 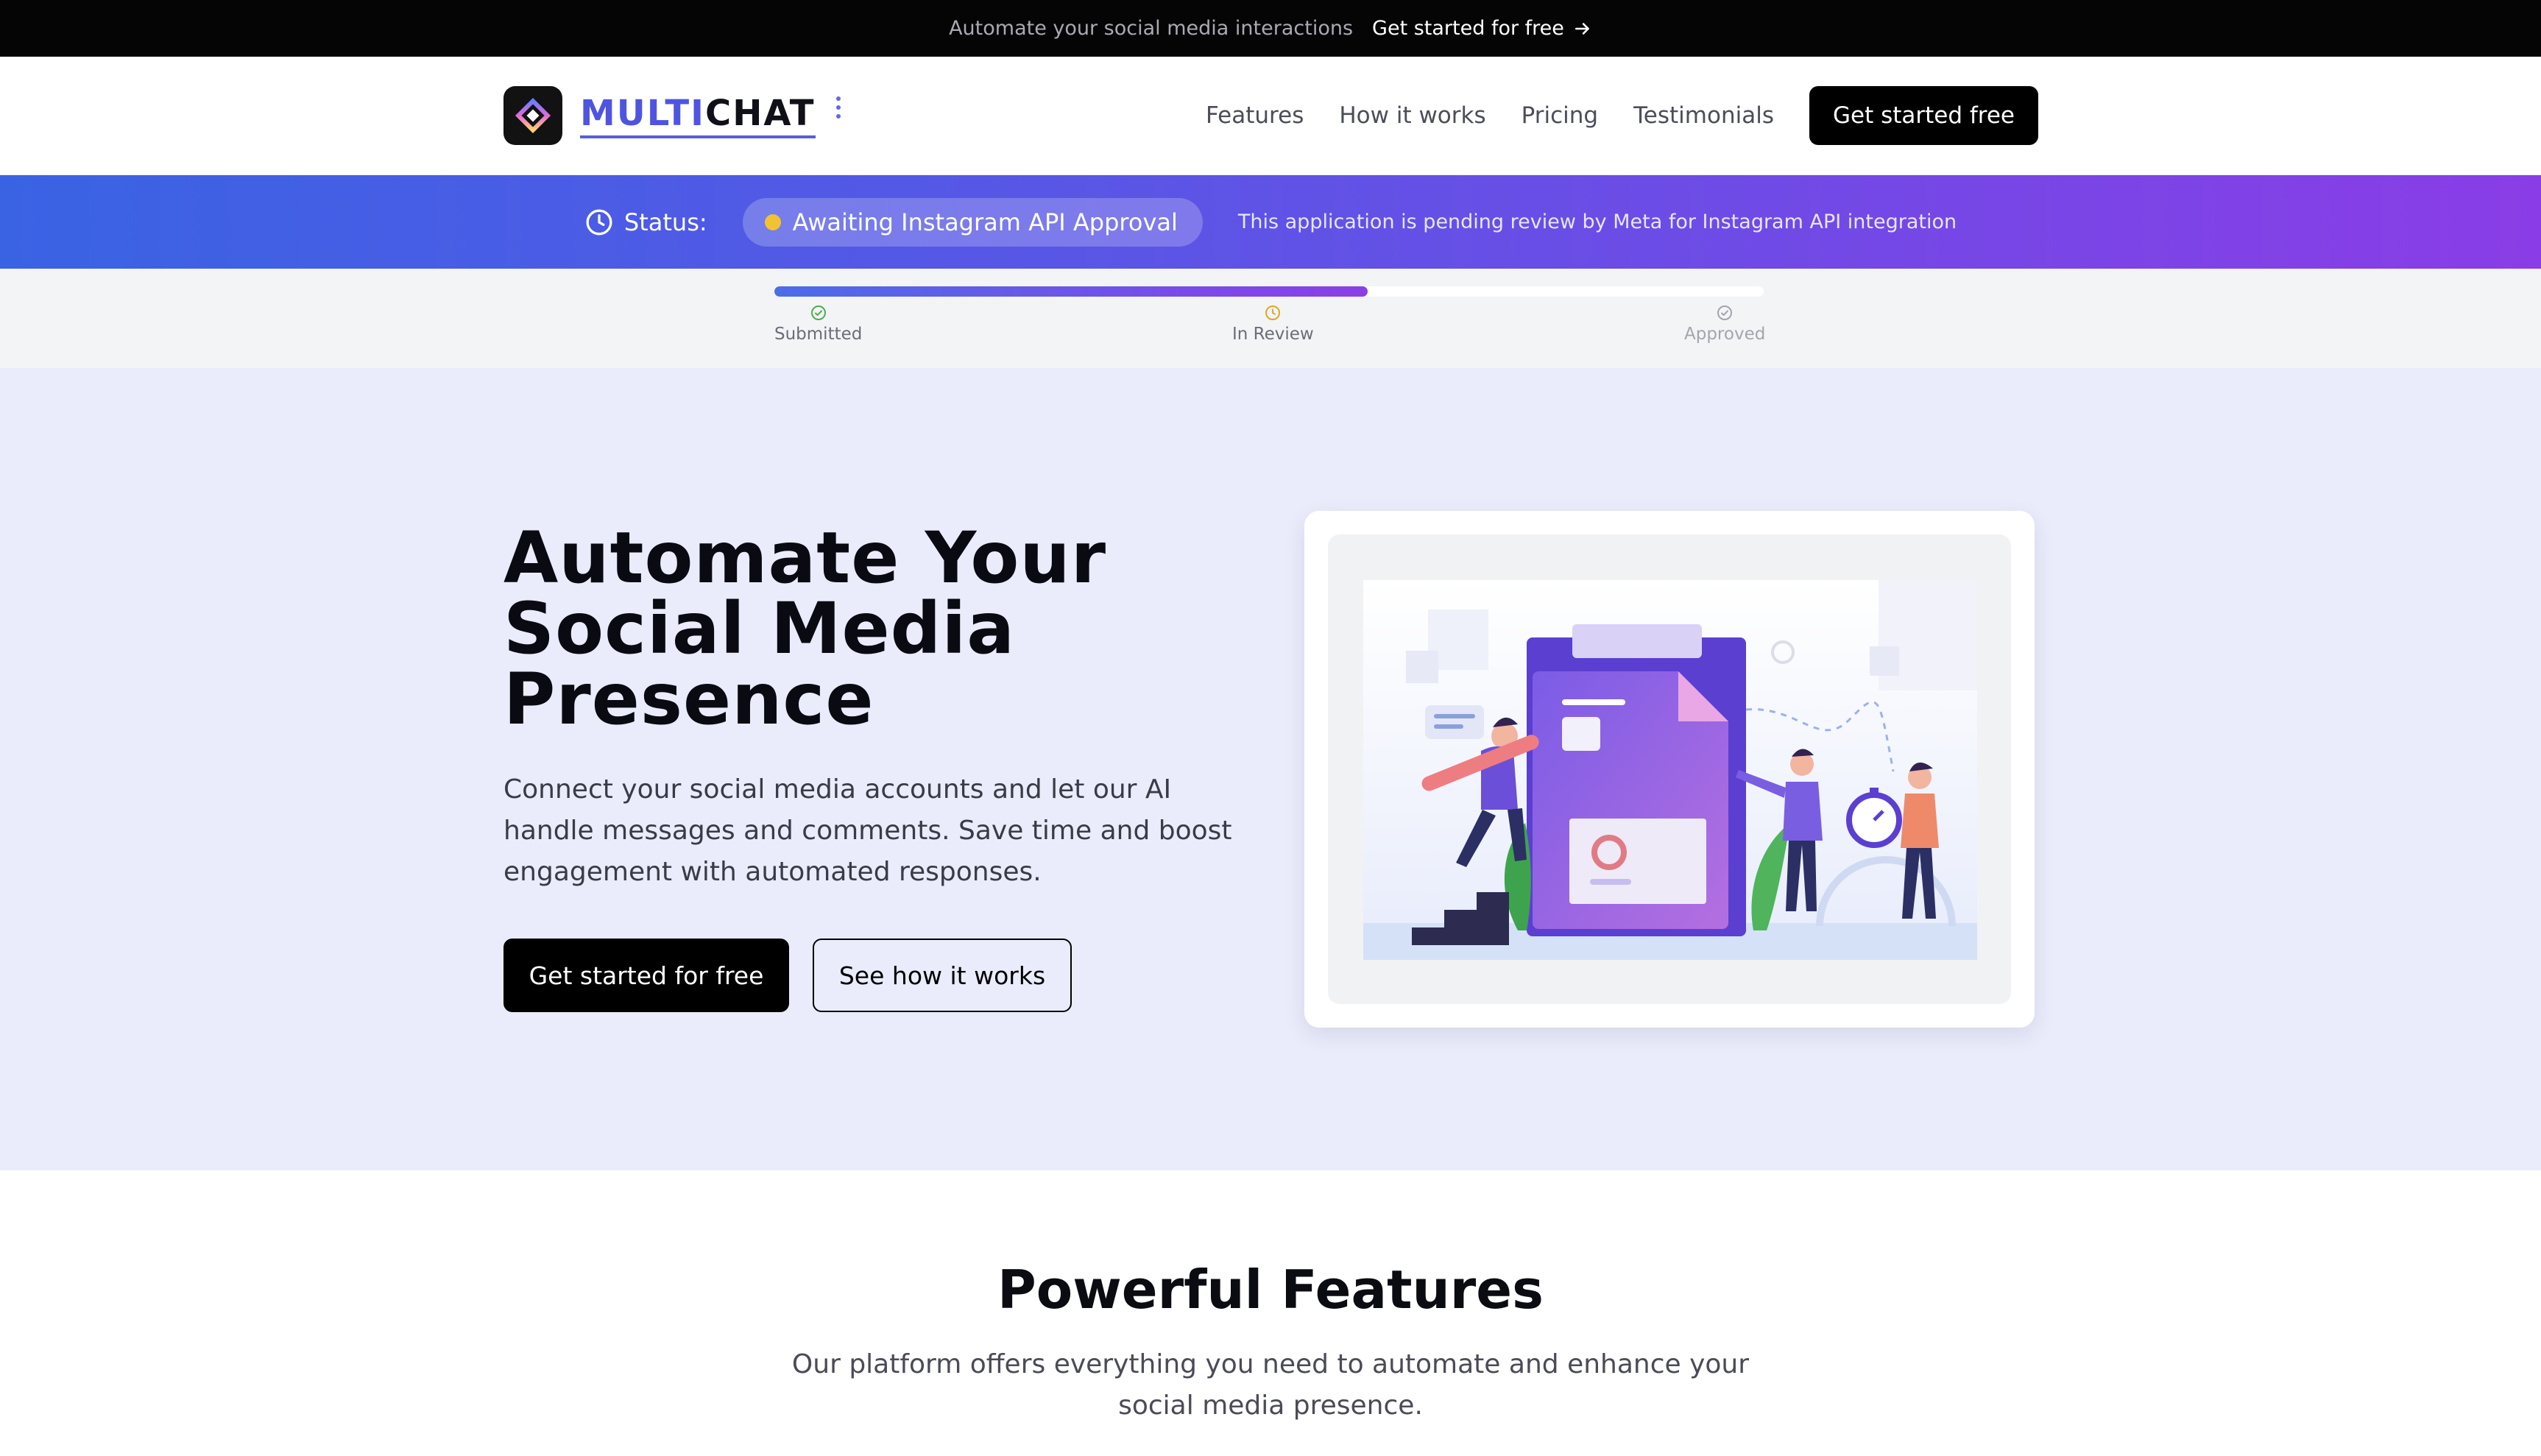 What do you see at coordinates (818, 324) in the screenshot?
I see `progress-step-submitted: Submitted` at bounding box center [818, 324].